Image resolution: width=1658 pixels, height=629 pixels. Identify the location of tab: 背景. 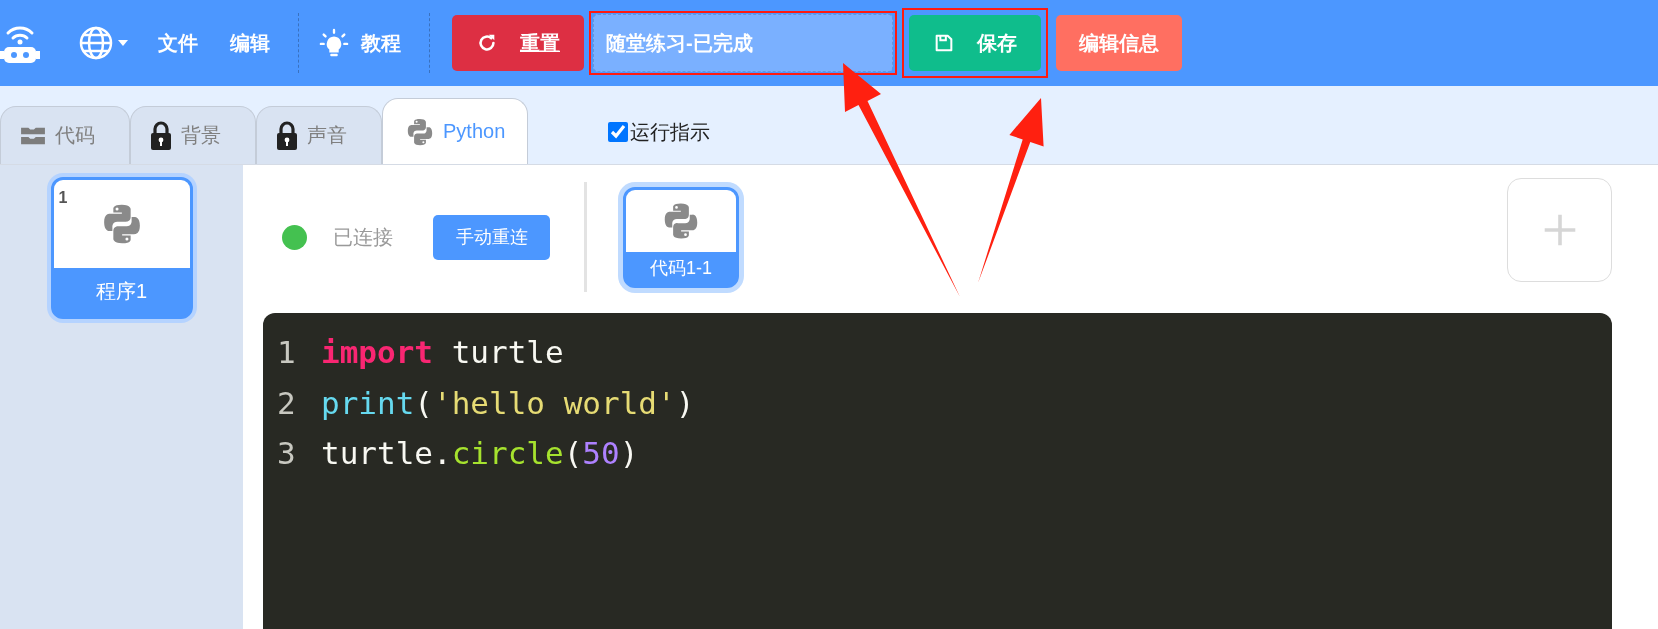
(193, 135).